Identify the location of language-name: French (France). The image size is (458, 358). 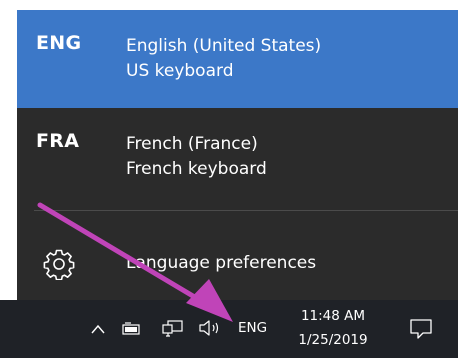
(192, 144).